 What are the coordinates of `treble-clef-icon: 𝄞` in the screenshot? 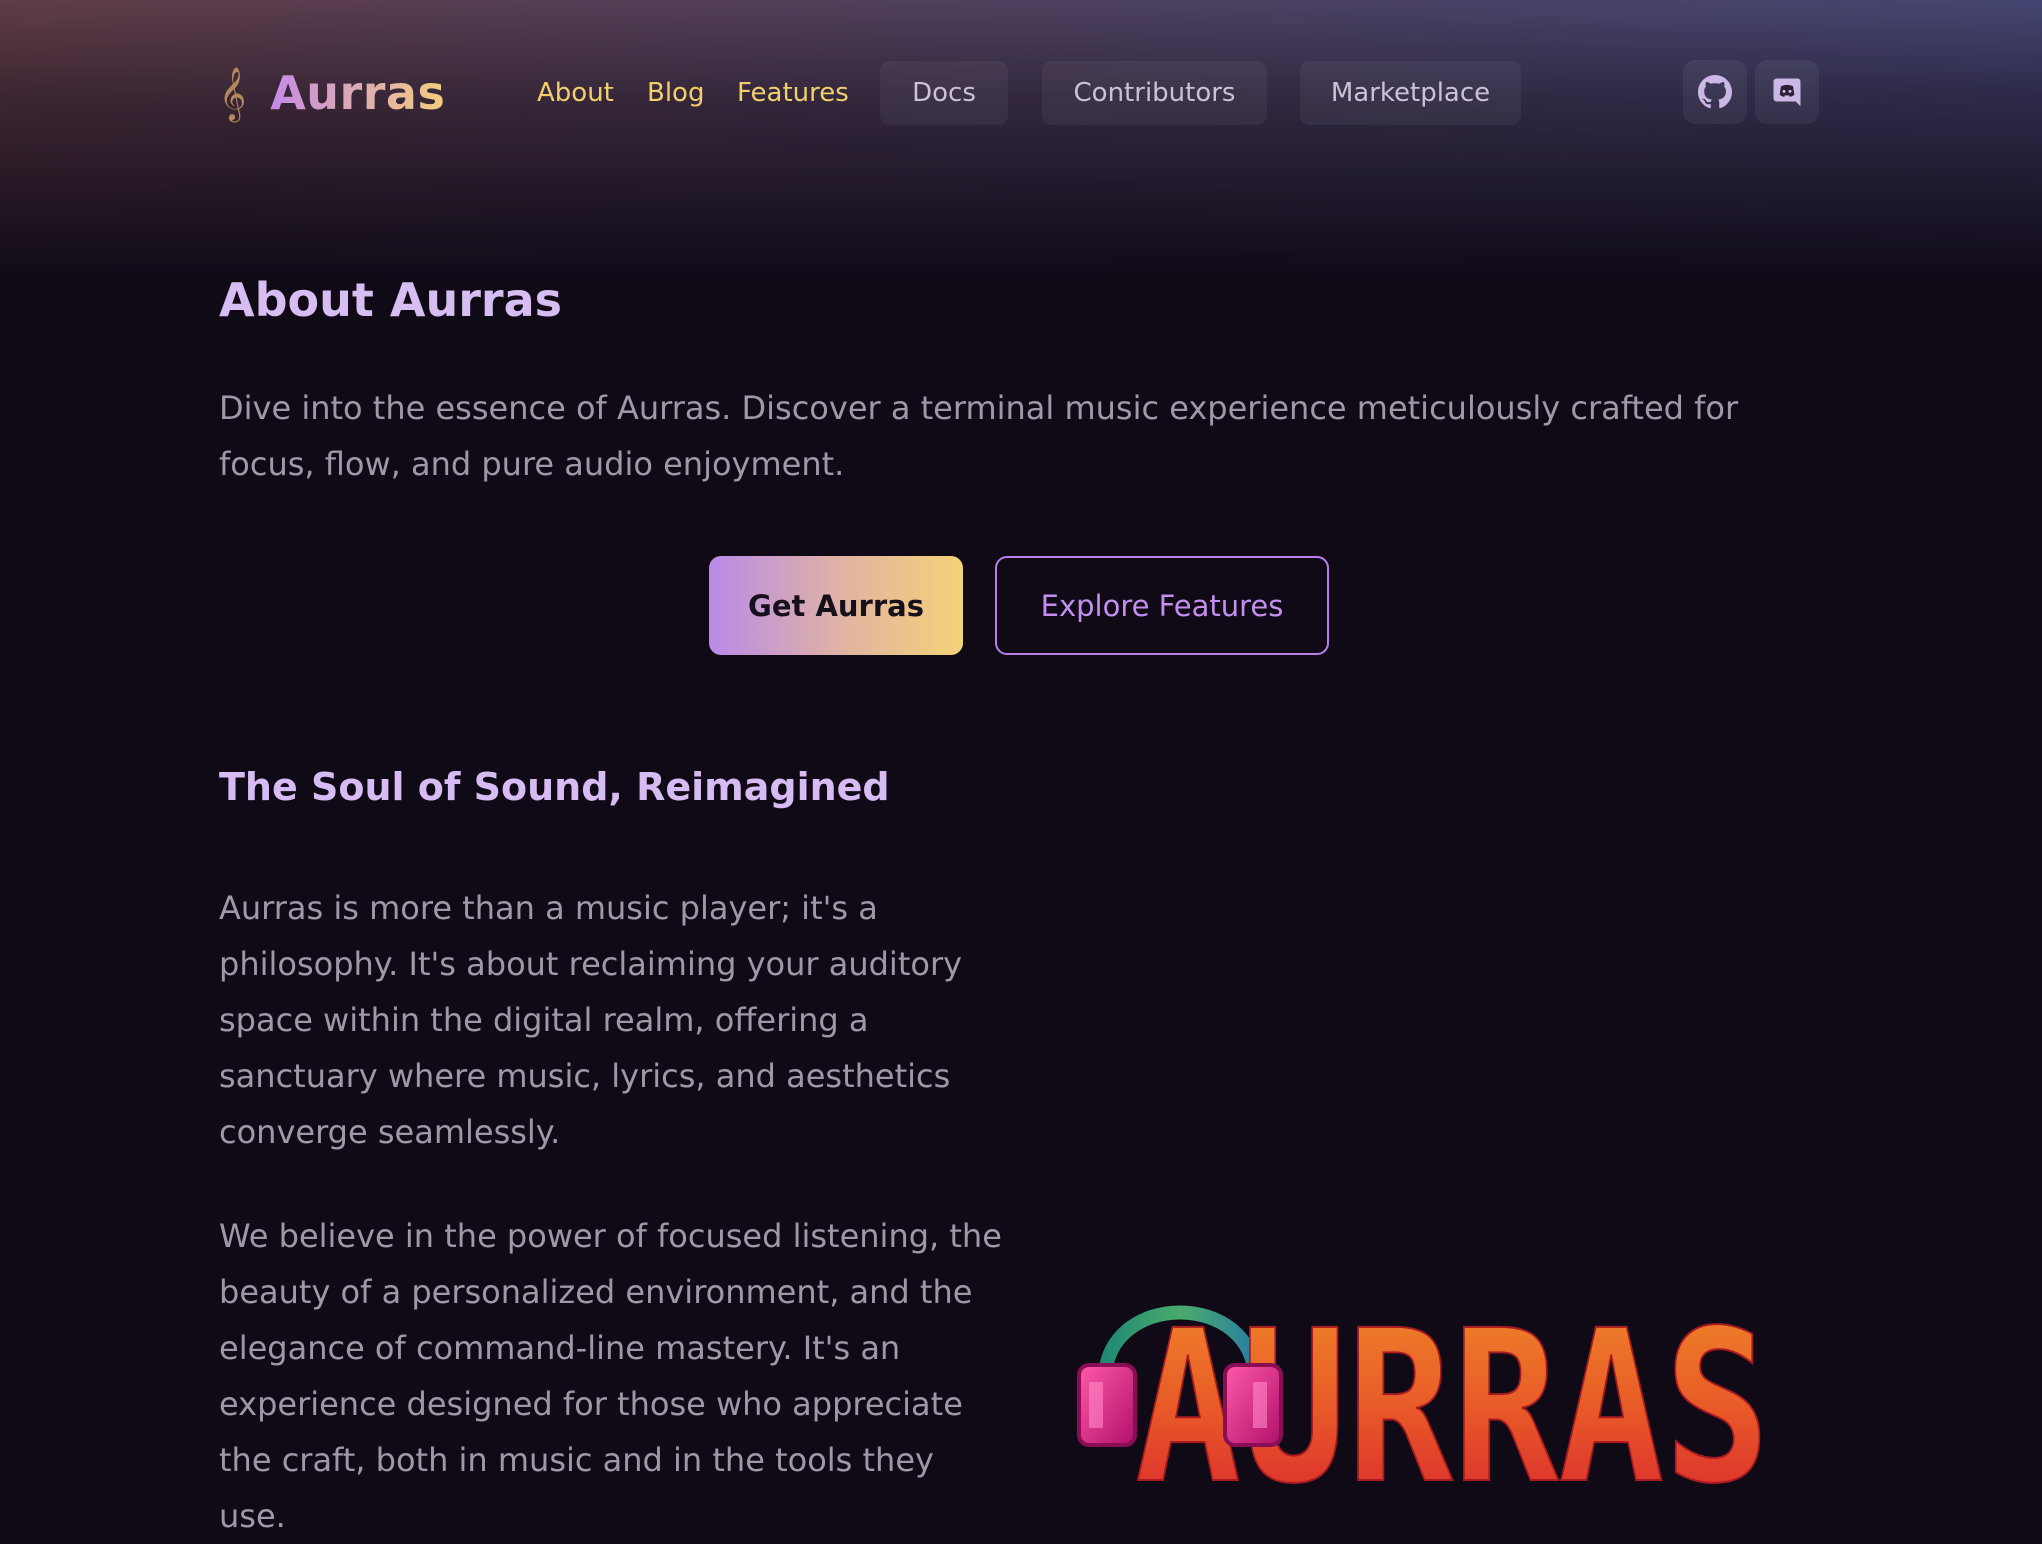 It's located at (233, 93).